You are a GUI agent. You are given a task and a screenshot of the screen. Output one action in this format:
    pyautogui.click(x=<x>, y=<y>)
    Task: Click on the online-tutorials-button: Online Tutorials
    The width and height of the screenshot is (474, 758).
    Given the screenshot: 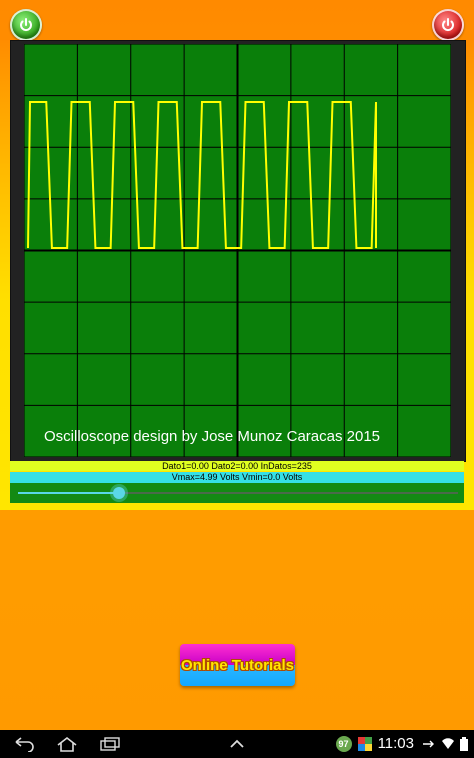 What is the action you would take?
    pyautogui.click(x=237, y=665)
    